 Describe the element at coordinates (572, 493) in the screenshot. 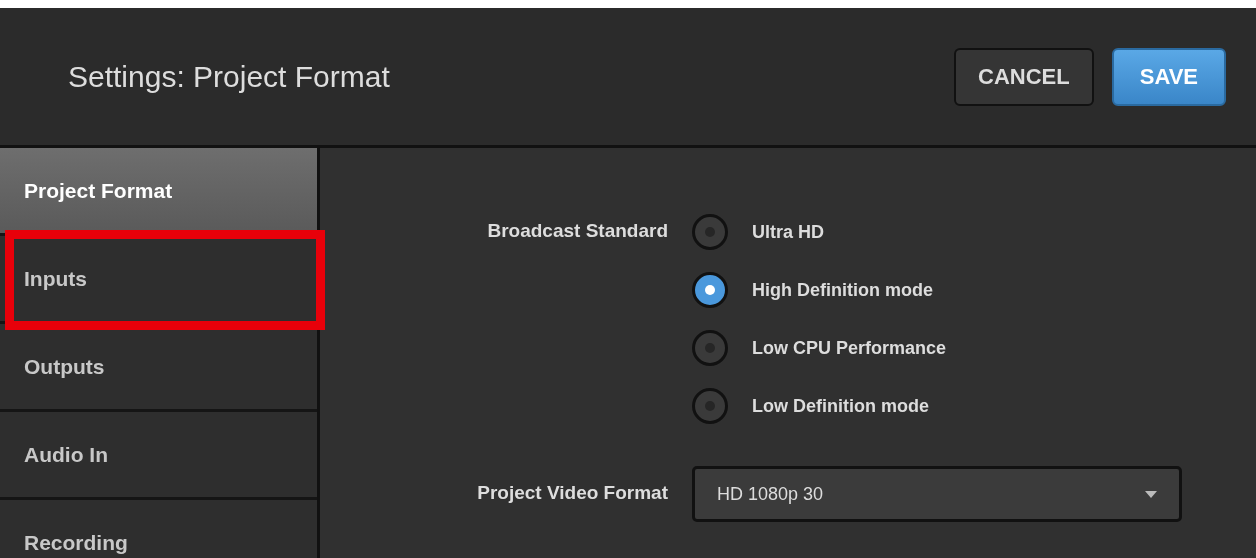

I see `field-label: Project Video Format` at that location.